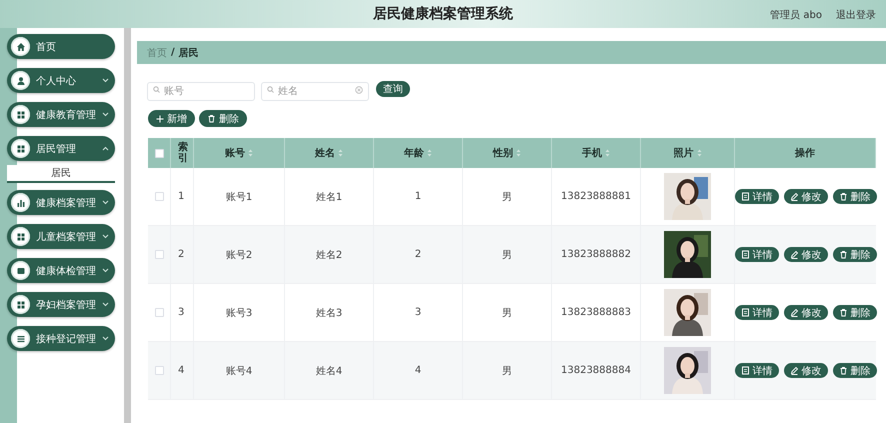  What do you see at coordinates (159, 153) in the screenshot?
I see `select-all-checkbox` at bounding box center [159, 153].